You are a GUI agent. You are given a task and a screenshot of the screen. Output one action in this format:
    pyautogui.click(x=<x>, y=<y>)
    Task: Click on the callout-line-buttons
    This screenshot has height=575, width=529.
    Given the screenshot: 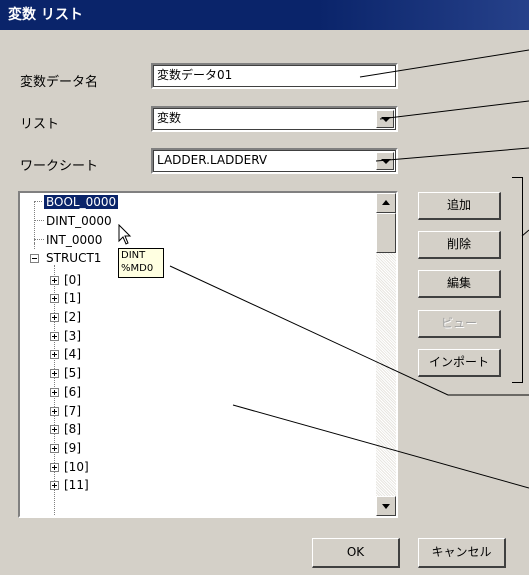 What is the action you would take?
    pyautogui.click(x=525, y=233)
    